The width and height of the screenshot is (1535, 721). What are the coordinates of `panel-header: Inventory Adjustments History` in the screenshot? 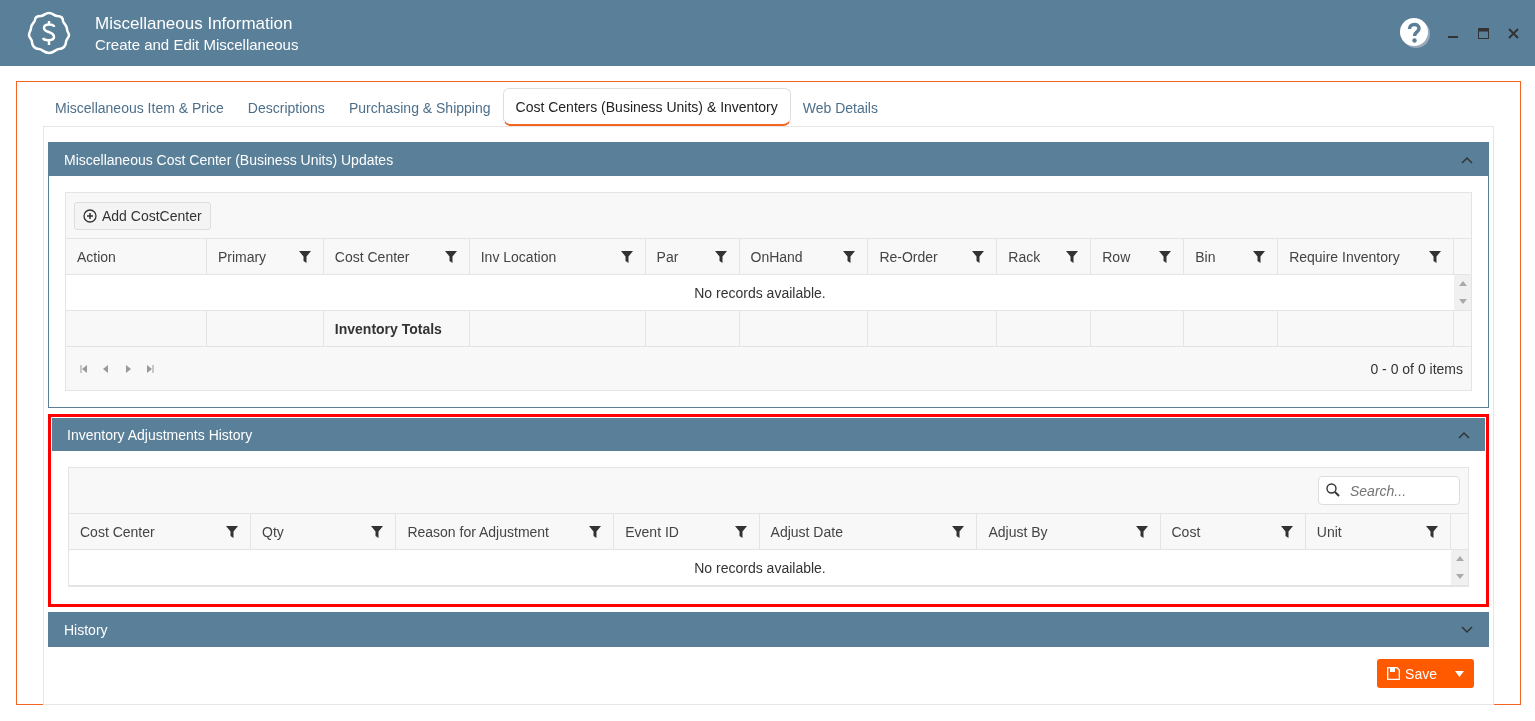 It's located at (768, 434).